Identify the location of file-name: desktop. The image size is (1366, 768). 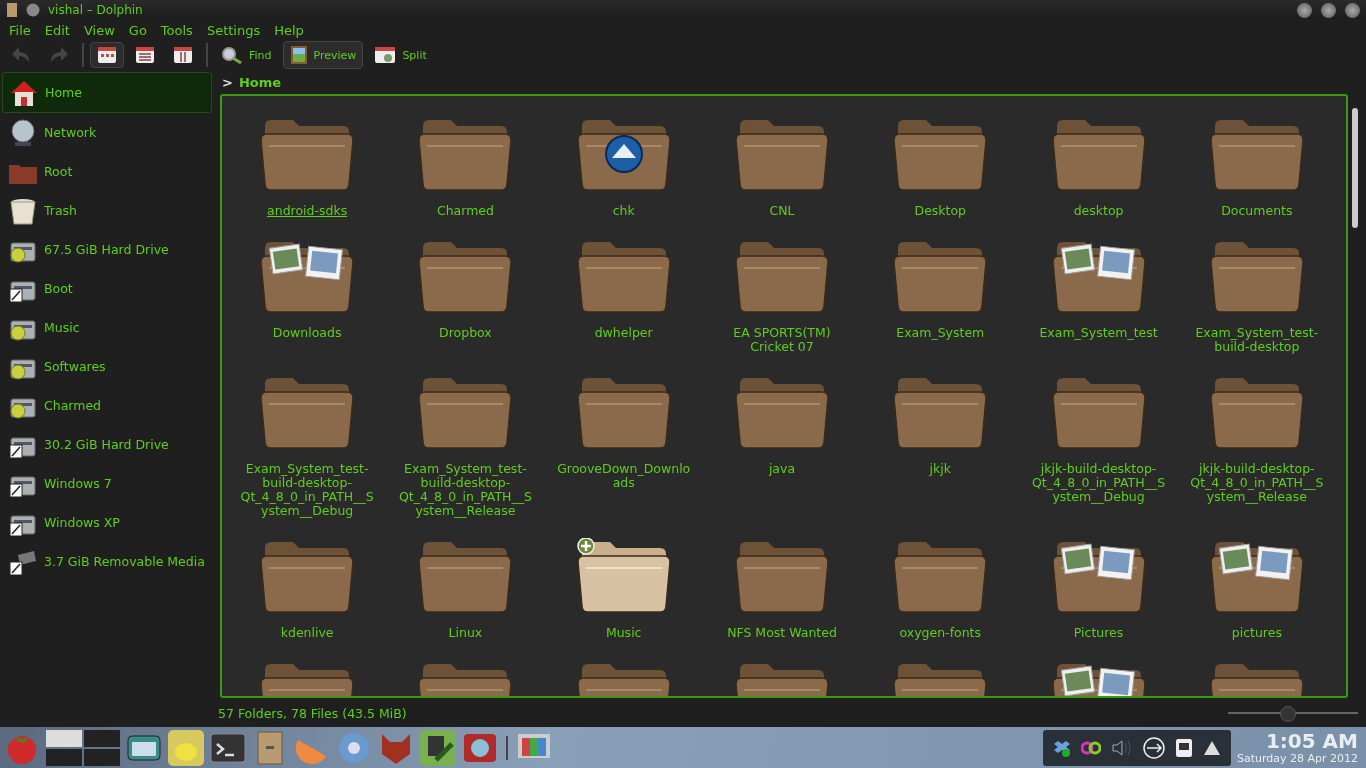
(1098, 211).